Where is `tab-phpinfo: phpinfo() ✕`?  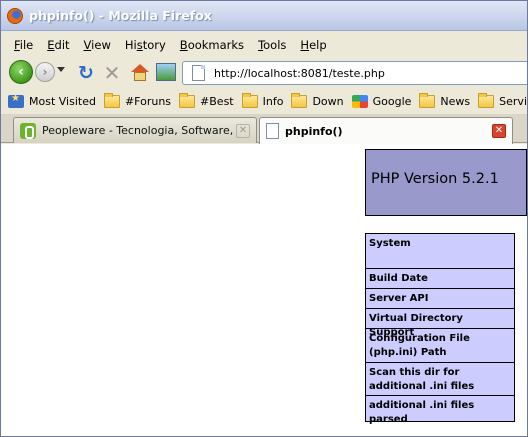 tab-phpinfo: phpinfo() ✕ is located at coordinates (386, 130).